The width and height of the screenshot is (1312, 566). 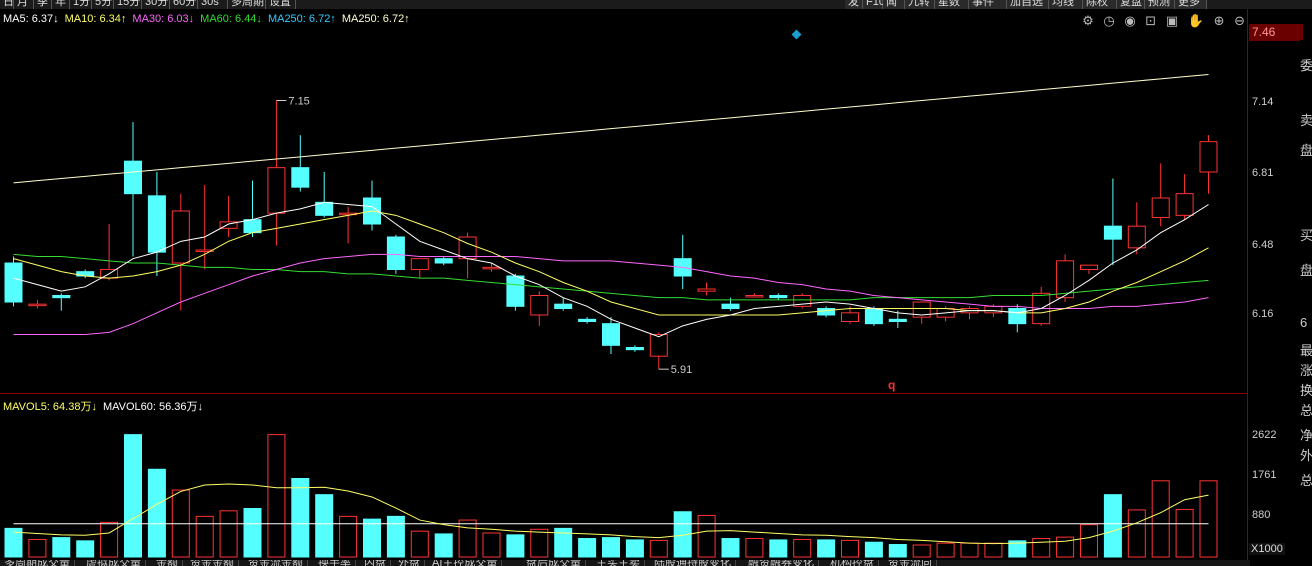 What do you see at coordinates (1264, 474) in the screenshot?
I see `volume-tick-label: 1761` at bounding box center [1264, 474].